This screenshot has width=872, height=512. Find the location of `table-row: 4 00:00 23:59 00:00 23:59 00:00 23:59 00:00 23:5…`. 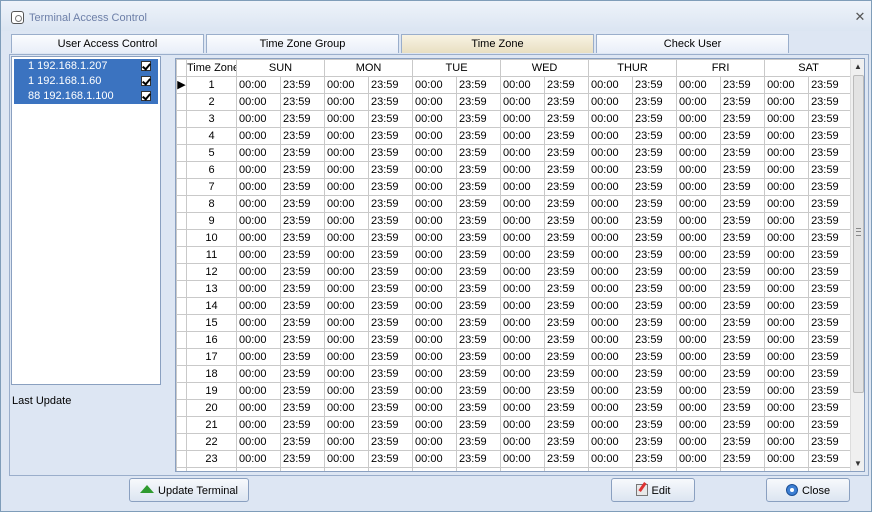

table-row: 4 00:00 23:59 00:00 23:59 00:00 23:59 00:00 23:5… is located at coordinates (515, 136).